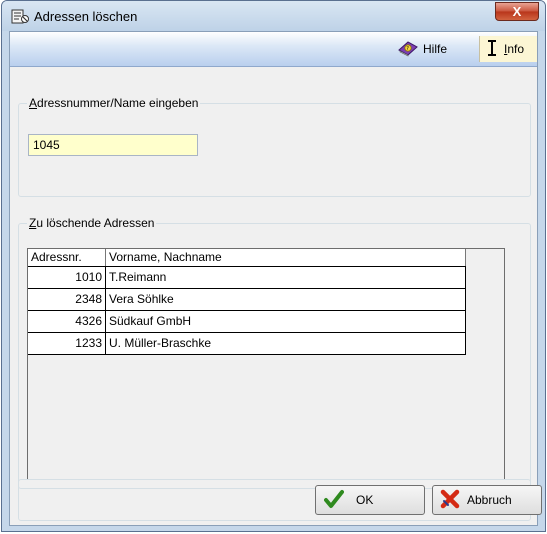  I want to click on address-number-cell: 1010, so click(67, 277).